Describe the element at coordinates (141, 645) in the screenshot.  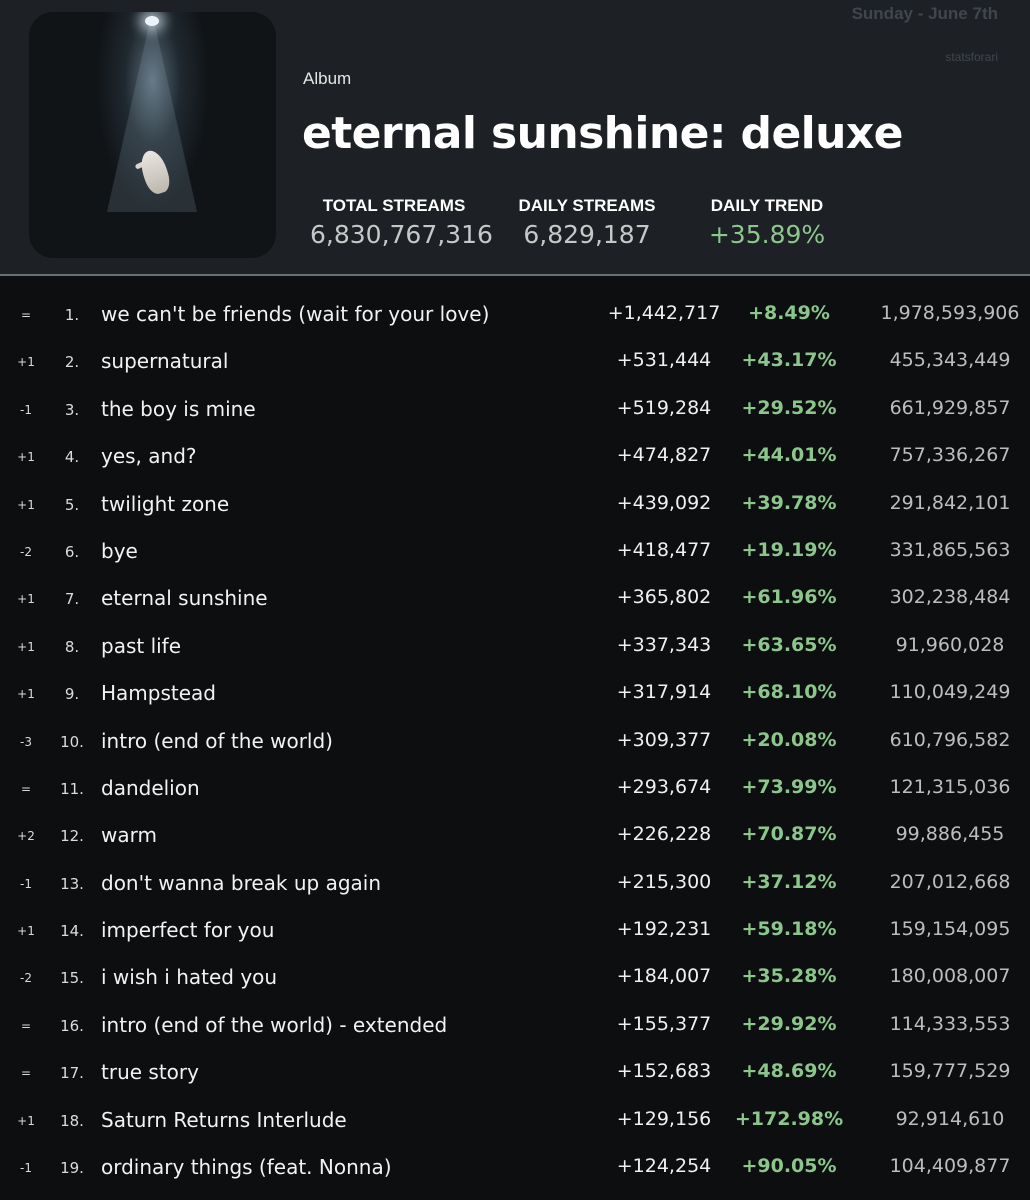
I see `track-name: past life` at that location.